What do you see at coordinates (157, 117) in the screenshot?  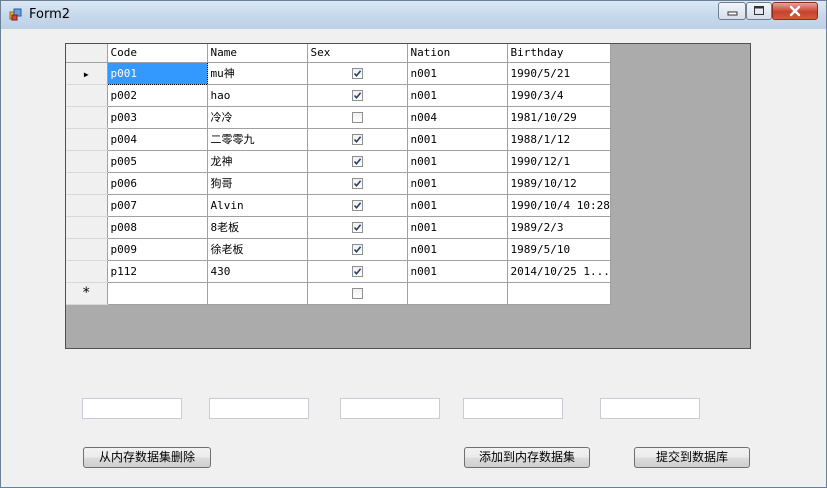 I see `cell-code: p003` at bounding box center [157, 117].